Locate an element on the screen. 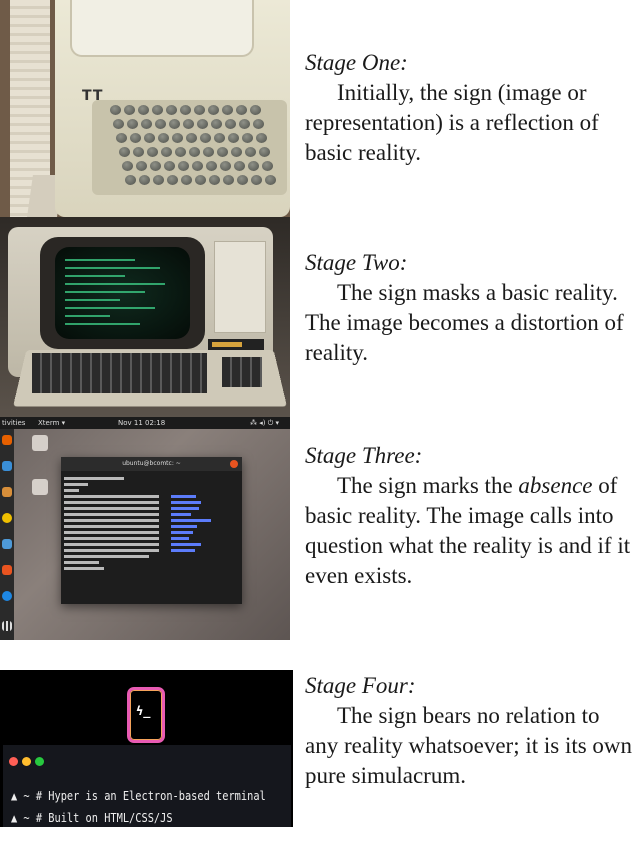  files-icon is located at coordinates (7, 492).